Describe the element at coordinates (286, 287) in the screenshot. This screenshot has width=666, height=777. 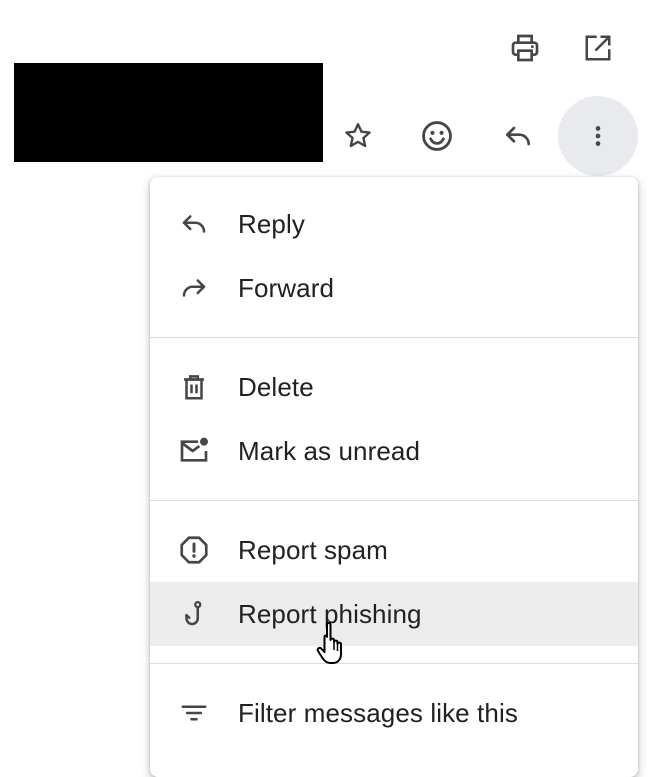
I see `menu-item-label: Forward` at that location.